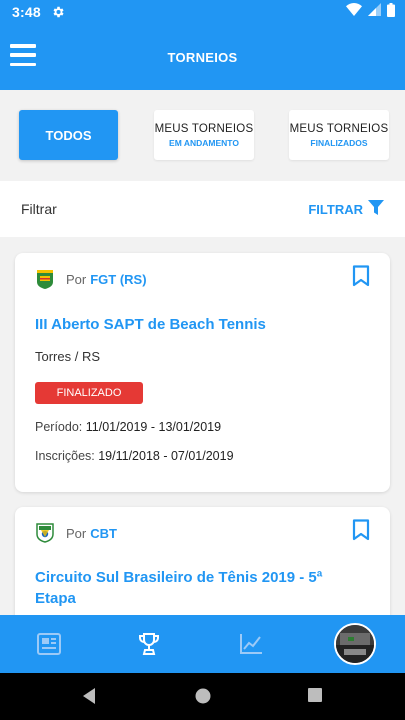 This screenshot has width=405, height=720. I want to click on organizer-row: Por CBT, so click(75, 533).